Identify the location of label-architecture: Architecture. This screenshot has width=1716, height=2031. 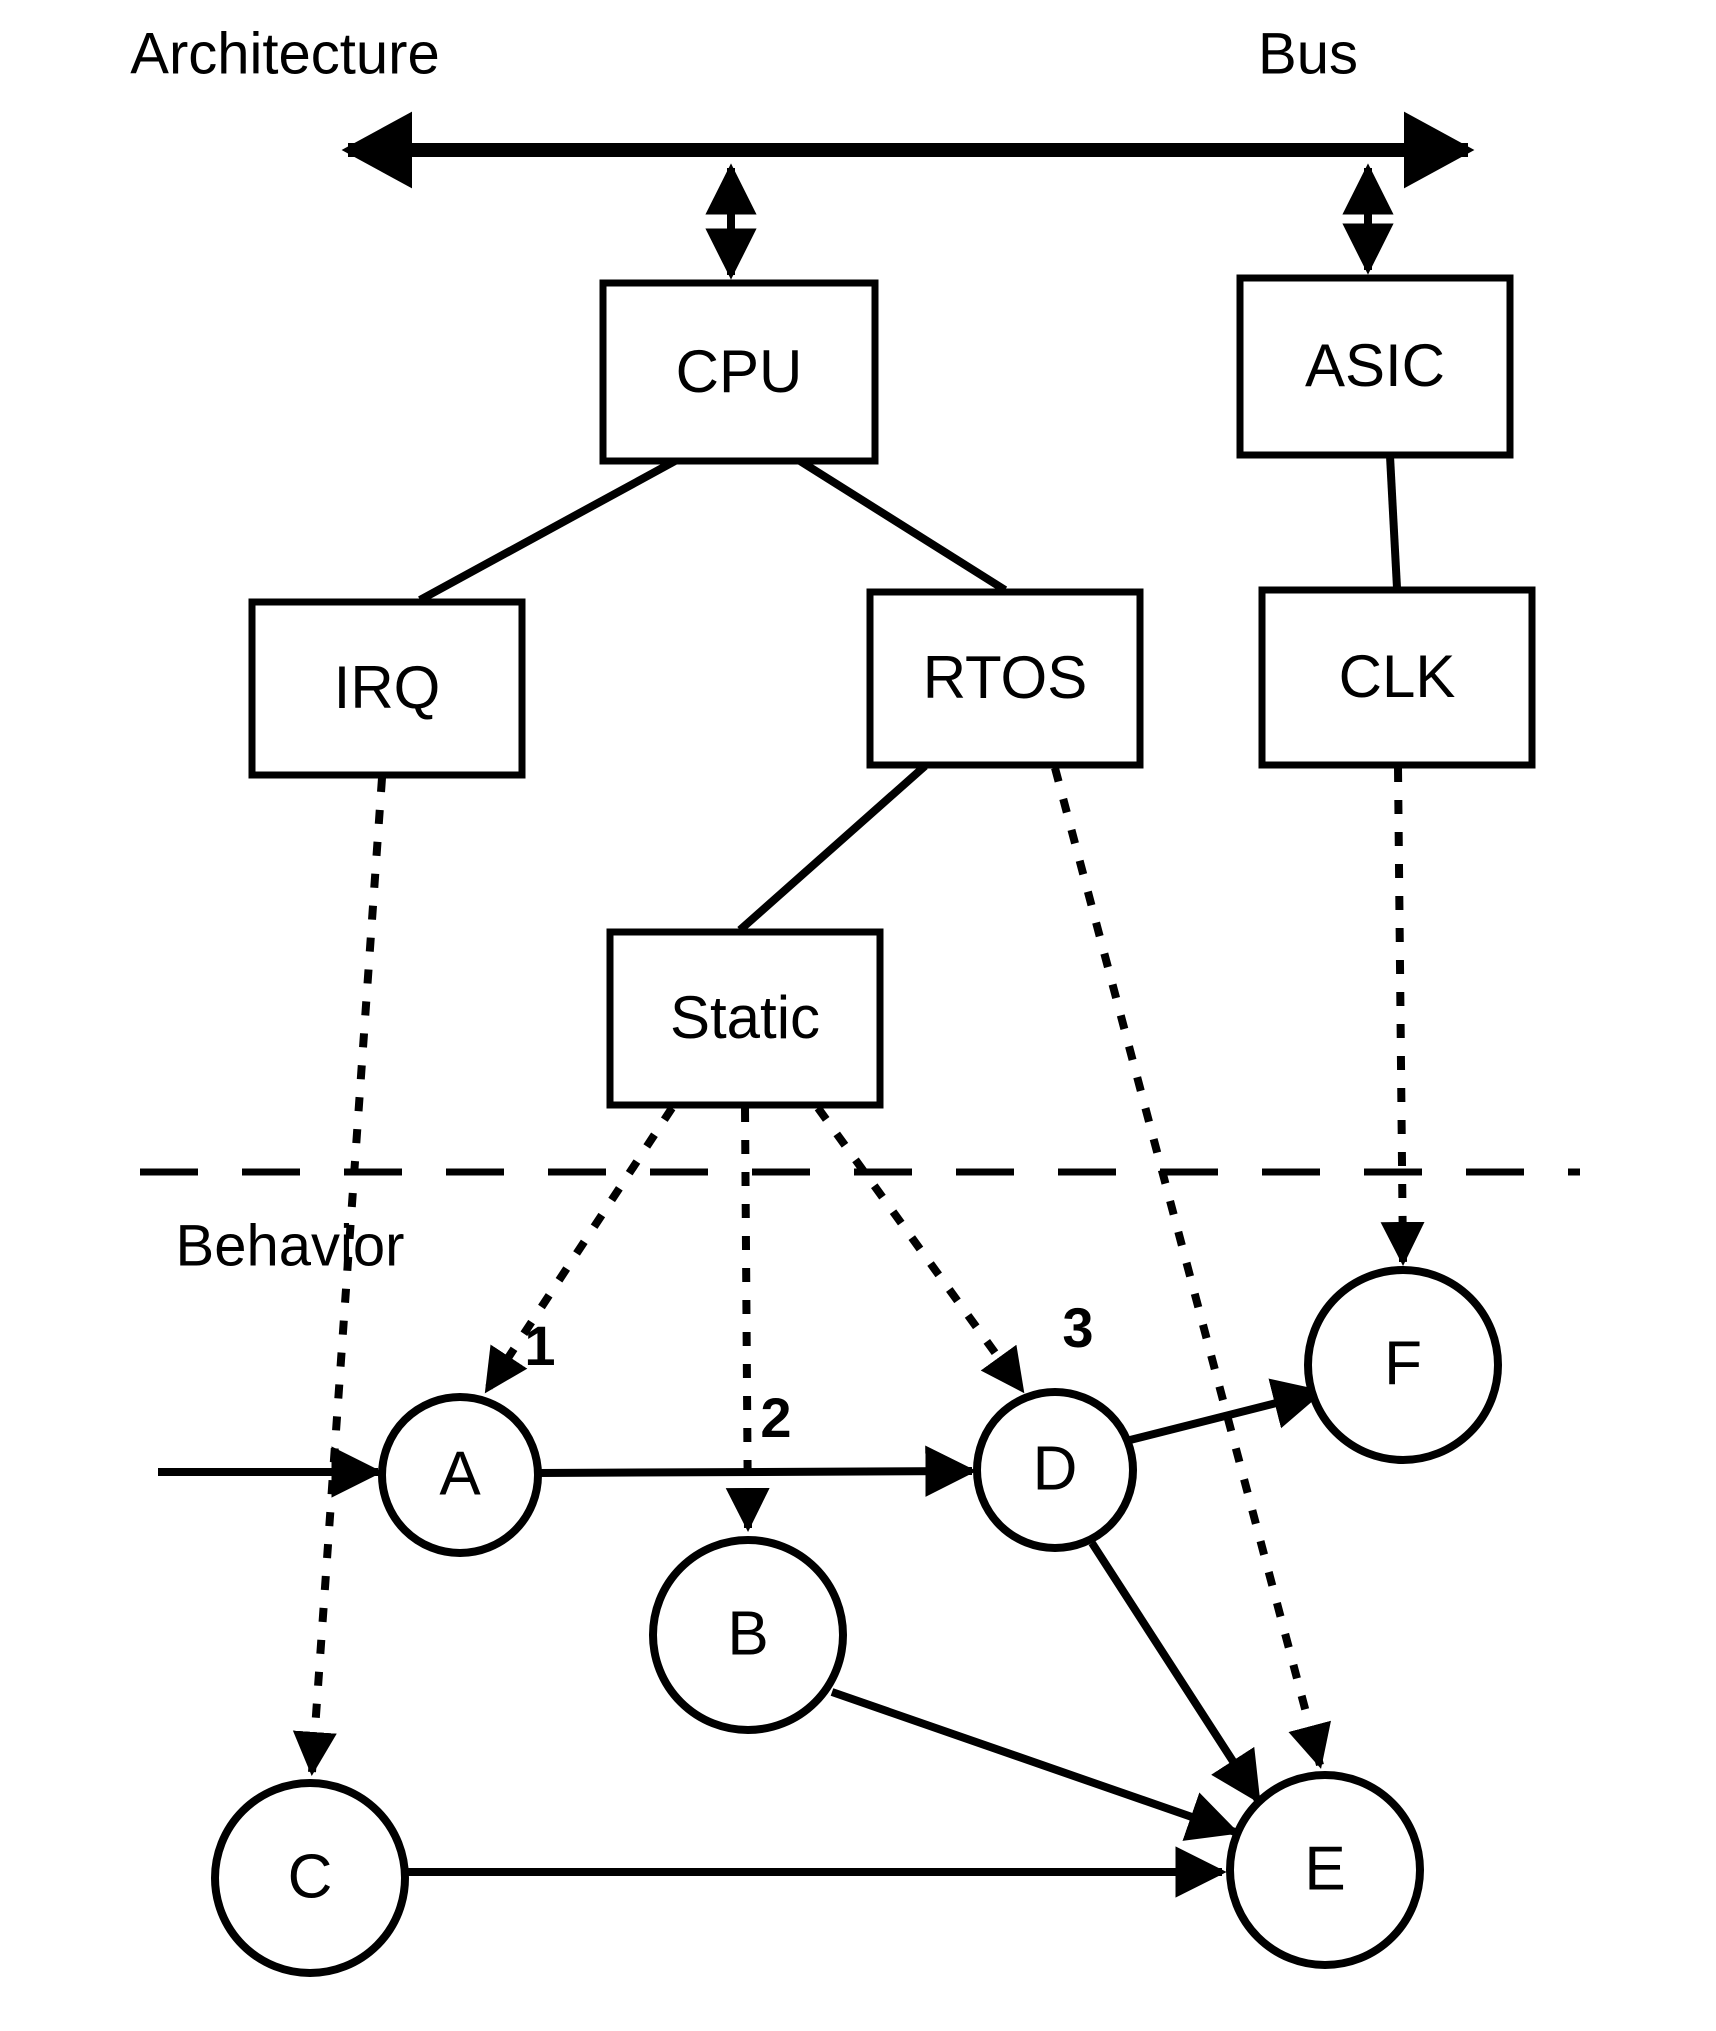
(284, 53).